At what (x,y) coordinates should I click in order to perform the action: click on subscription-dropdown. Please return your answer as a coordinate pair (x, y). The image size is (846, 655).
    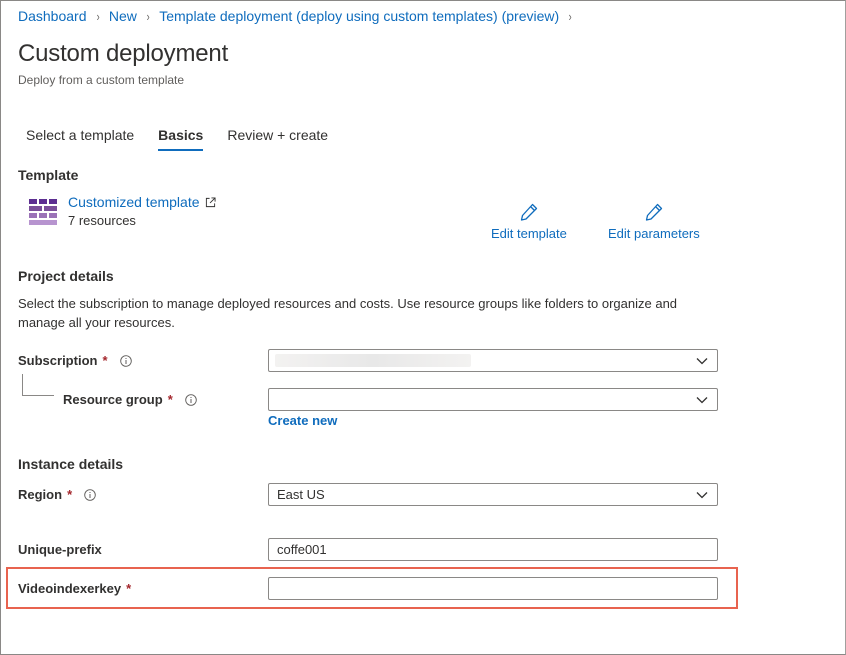
    Looking at the image, I should click on (493, 360).